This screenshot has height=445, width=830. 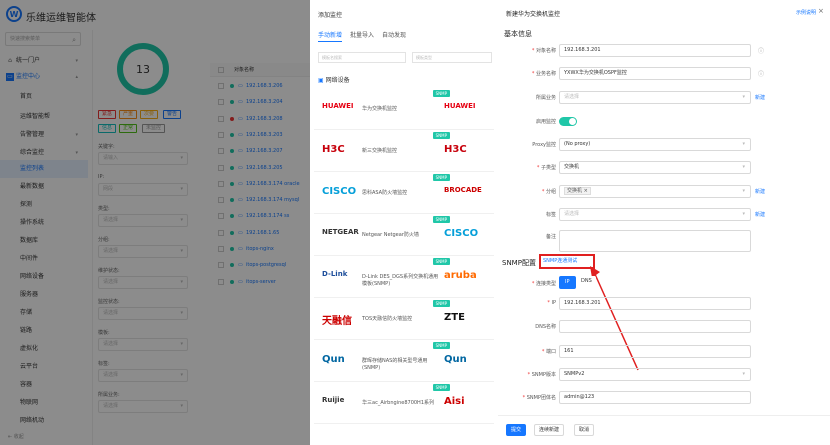 What do you see at coordinates (655, 73) in the screenshot?
I see `field-input: YXWX华为交换机OSPF监控` at bounding box center [655, 73].